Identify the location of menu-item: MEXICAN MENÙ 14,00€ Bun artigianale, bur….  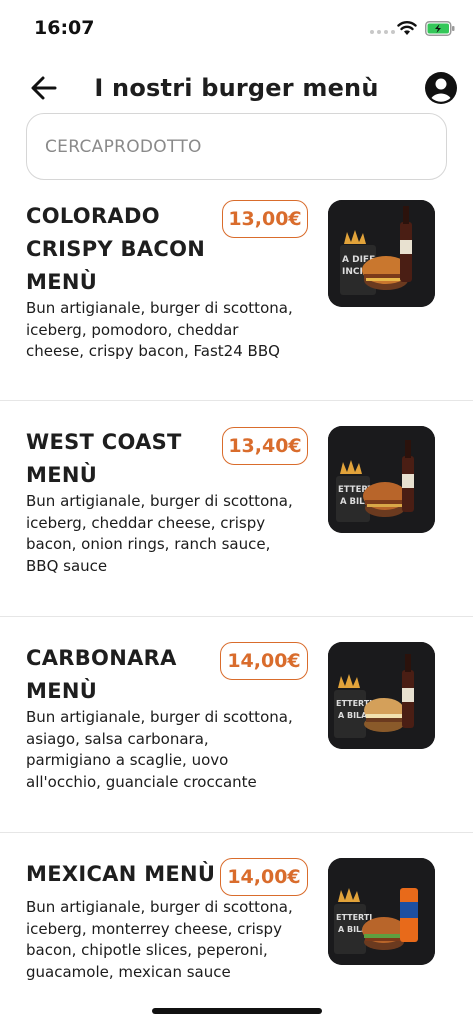
(236, 933).